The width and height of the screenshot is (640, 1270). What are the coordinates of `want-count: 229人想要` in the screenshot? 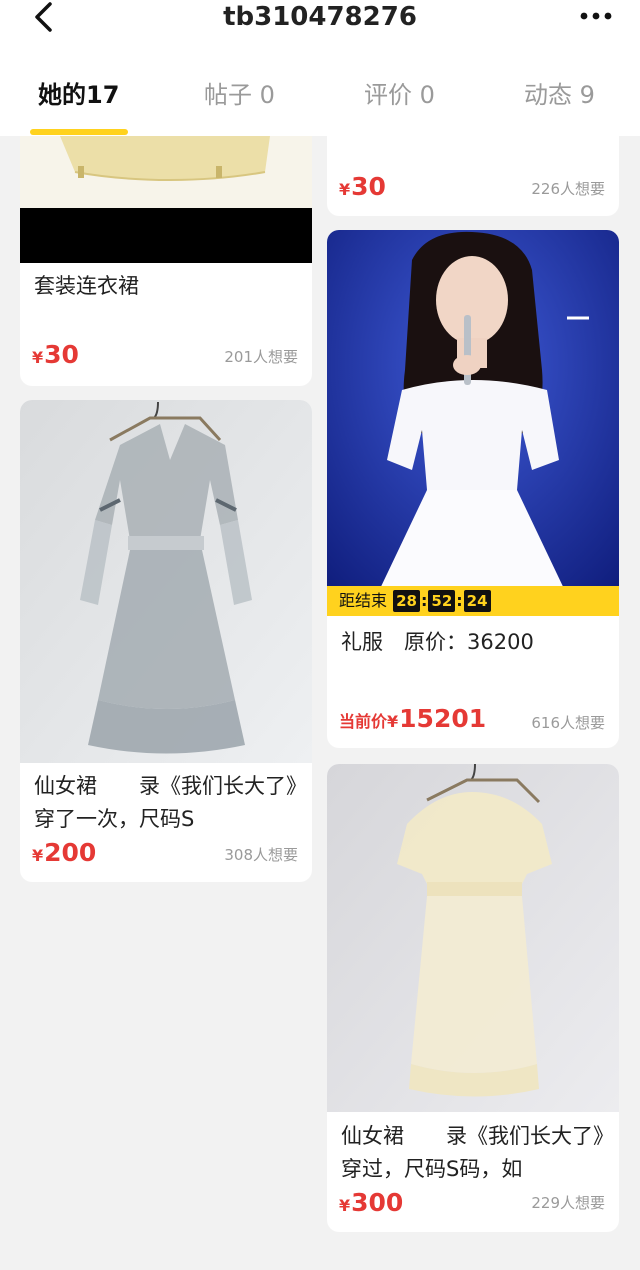 It's located at (568, 1203).